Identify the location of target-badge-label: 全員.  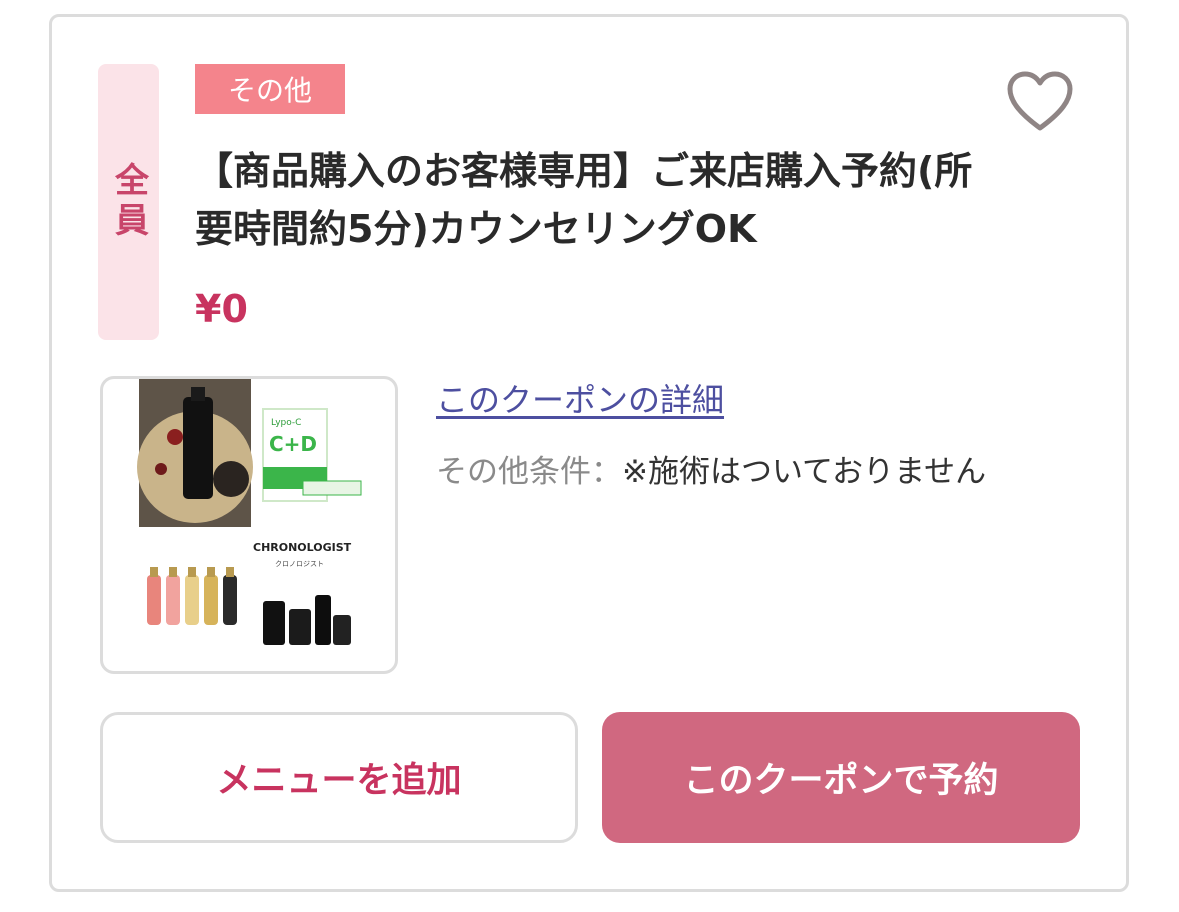
(128, 202).